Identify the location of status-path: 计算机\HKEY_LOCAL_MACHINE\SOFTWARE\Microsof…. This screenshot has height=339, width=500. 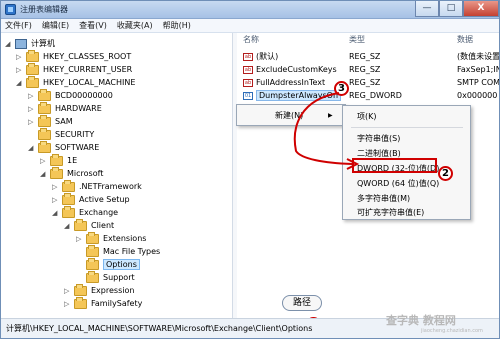
(159, 328).